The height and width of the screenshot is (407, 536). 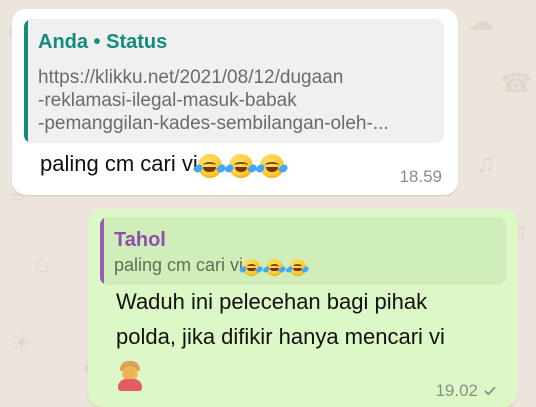 I want to click on message-line, so click(x=130, y=376).